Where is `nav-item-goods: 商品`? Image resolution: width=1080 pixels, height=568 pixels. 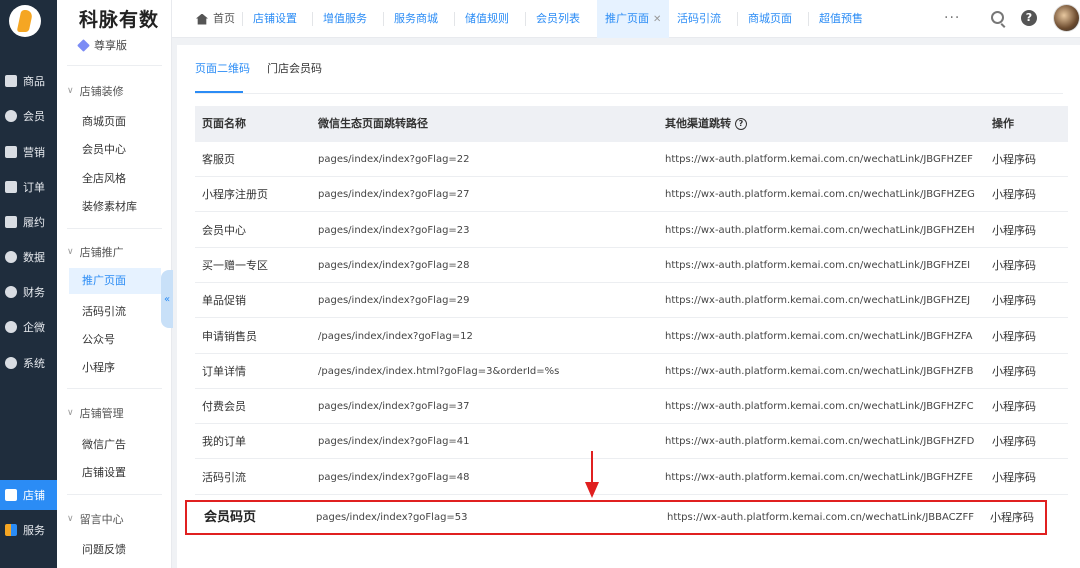
nav-item-goods: 商品 is located at coordinates (28, 81).